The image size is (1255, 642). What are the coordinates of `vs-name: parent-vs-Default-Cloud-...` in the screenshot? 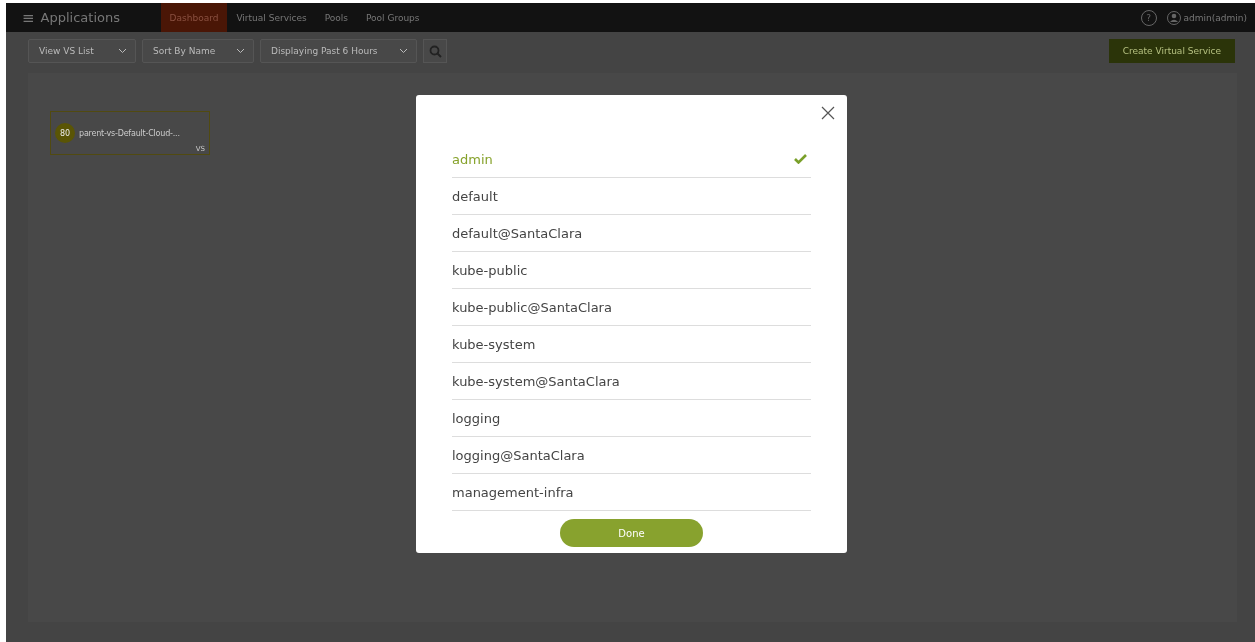 It's located at (129, 133).